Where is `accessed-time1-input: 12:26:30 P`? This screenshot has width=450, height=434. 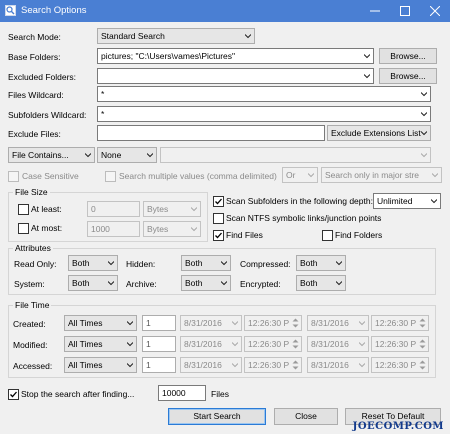
accessed-time1-input: 12:26:30 P is located at coordinates (273, 365).